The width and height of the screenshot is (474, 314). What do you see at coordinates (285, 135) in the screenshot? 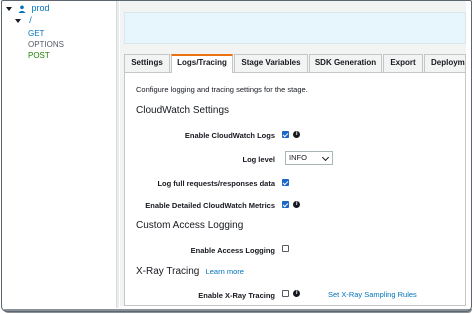
I see `enable-cloudwatch-logs-checkbox` at bounding box center [285, 135].